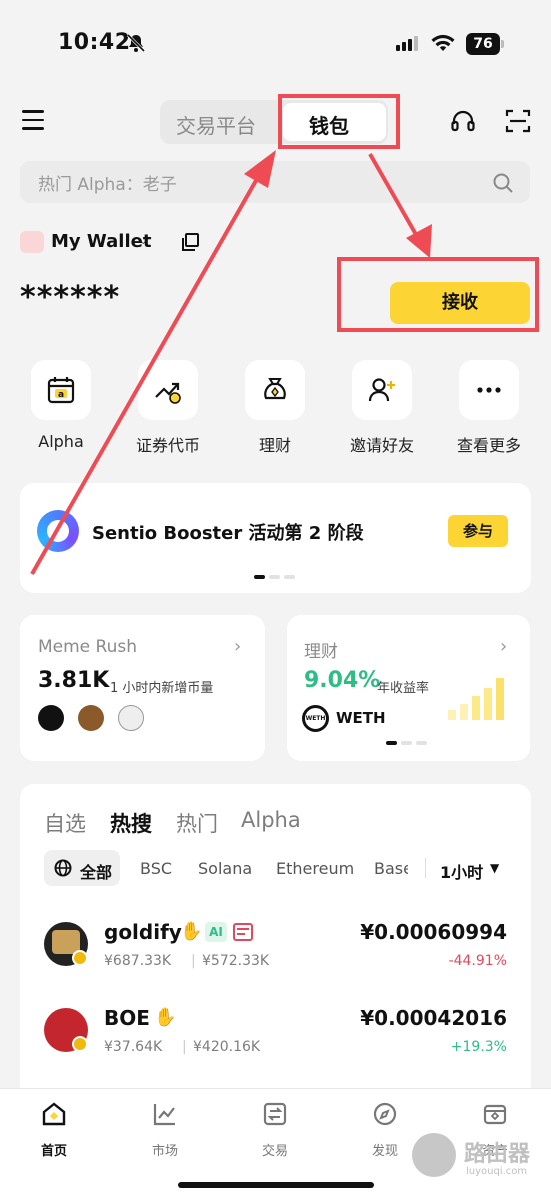 The image size is (551, 1200). What do you see at coordinates (434, 1155) in the screenshot?
I see `watermark-logo` at bounding box center [434, 1155].